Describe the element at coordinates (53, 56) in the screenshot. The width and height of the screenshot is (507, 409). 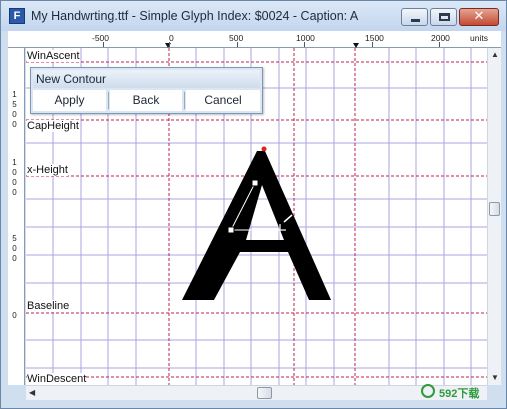
I see `win-ascent-label: WinAscent` at that location.